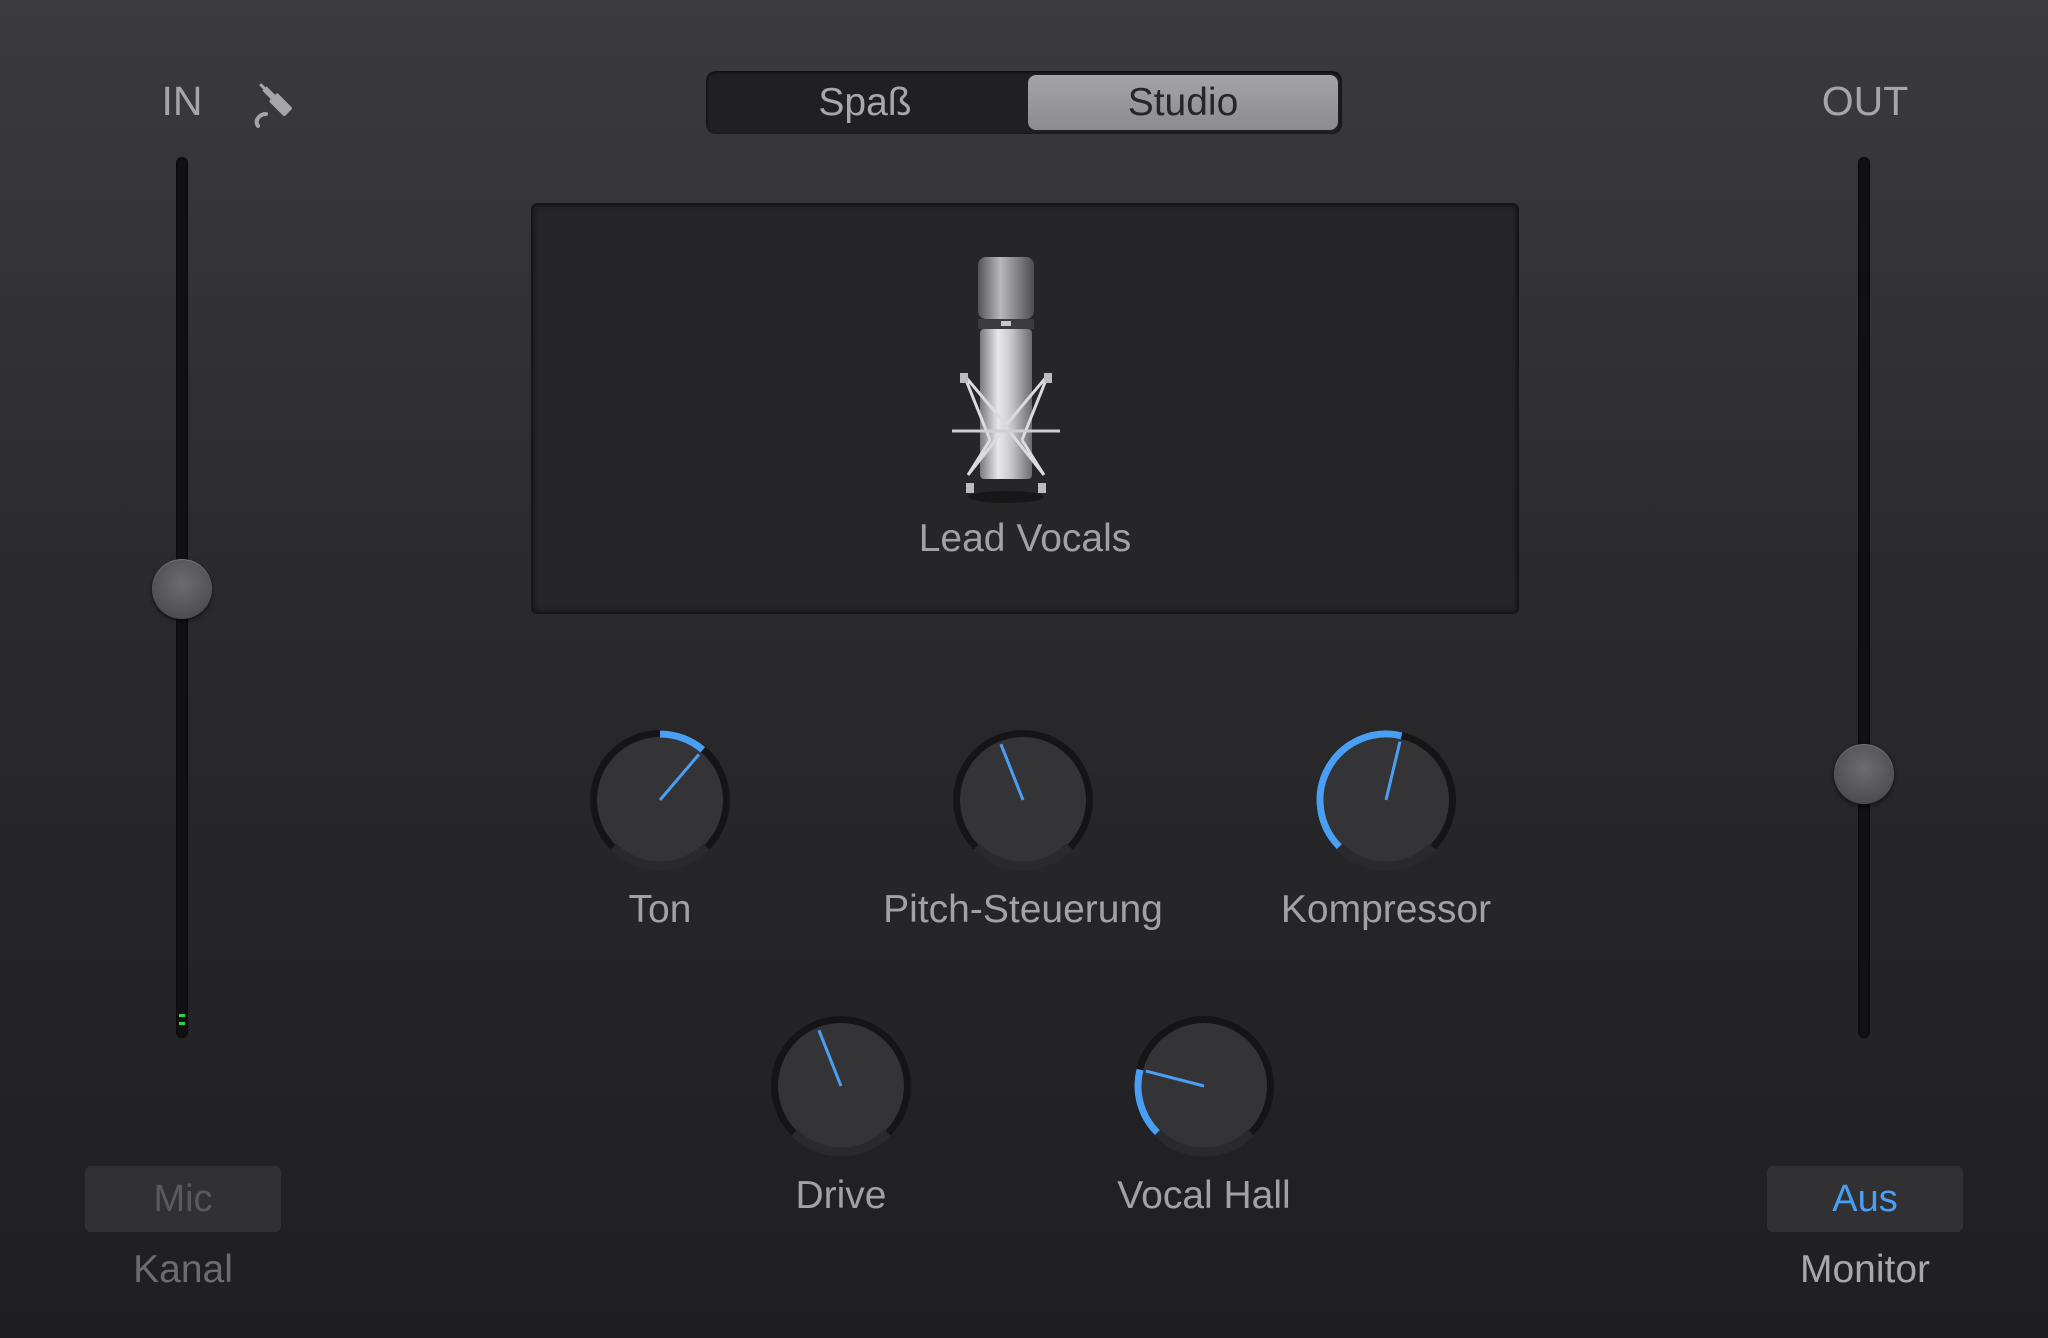 The width and height of the screenshot is (2048, 1338). I want to click on studio-microphone-icon, so click(1006, 380).